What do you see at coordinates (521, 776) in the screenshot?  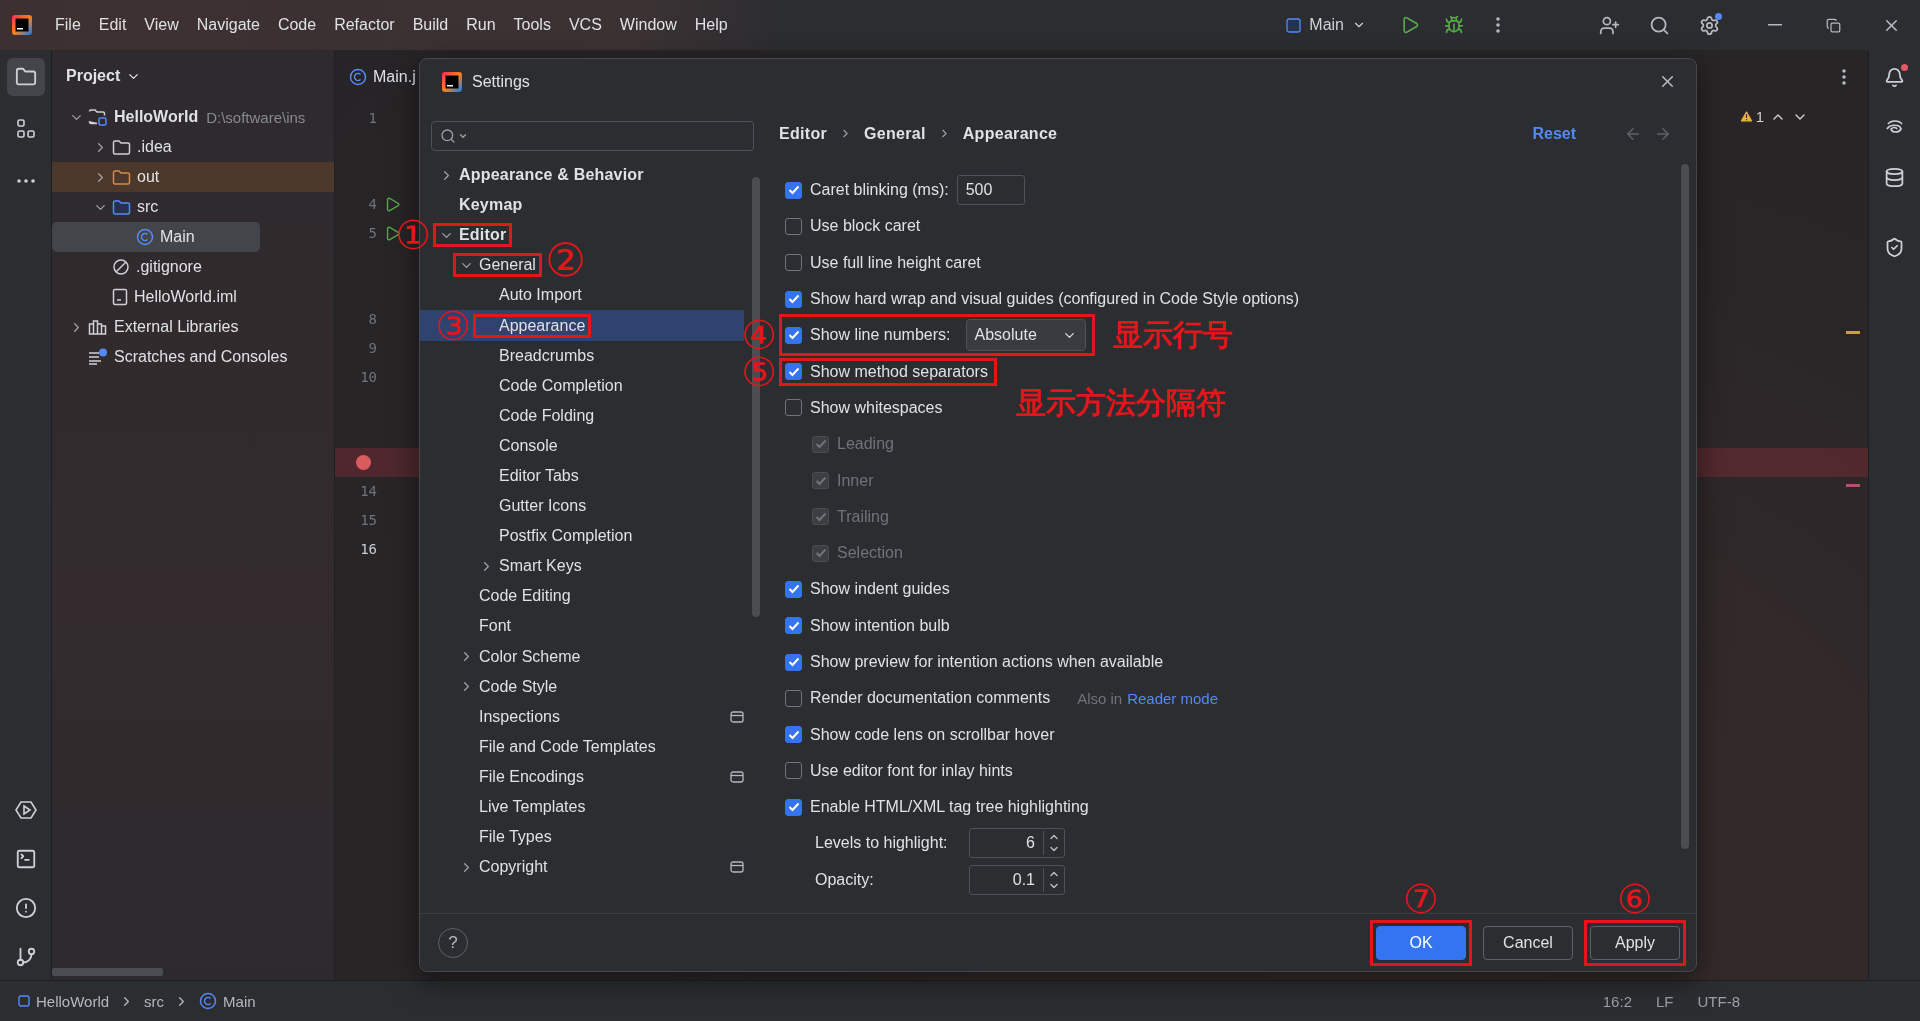 I see `settings-tree-item: File Encodings` at bounding box center [521, 776].